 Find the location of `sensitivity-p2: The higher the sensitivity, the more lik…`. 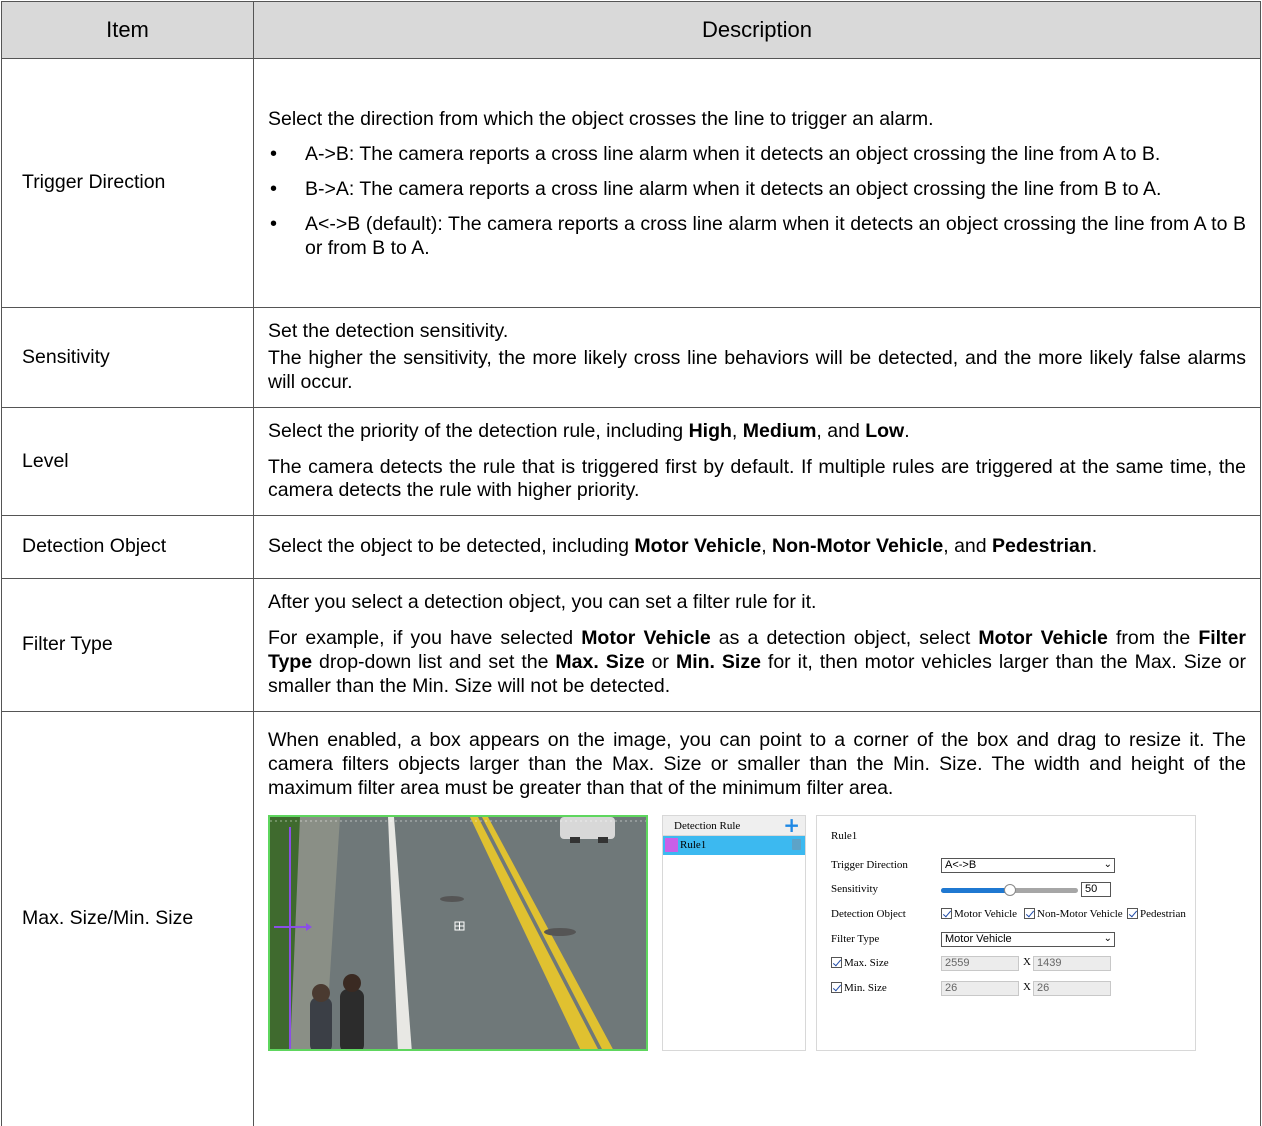

sensitivity-p2: The higher the sensitivity, the more lik… is located at coordinates (757, 370).